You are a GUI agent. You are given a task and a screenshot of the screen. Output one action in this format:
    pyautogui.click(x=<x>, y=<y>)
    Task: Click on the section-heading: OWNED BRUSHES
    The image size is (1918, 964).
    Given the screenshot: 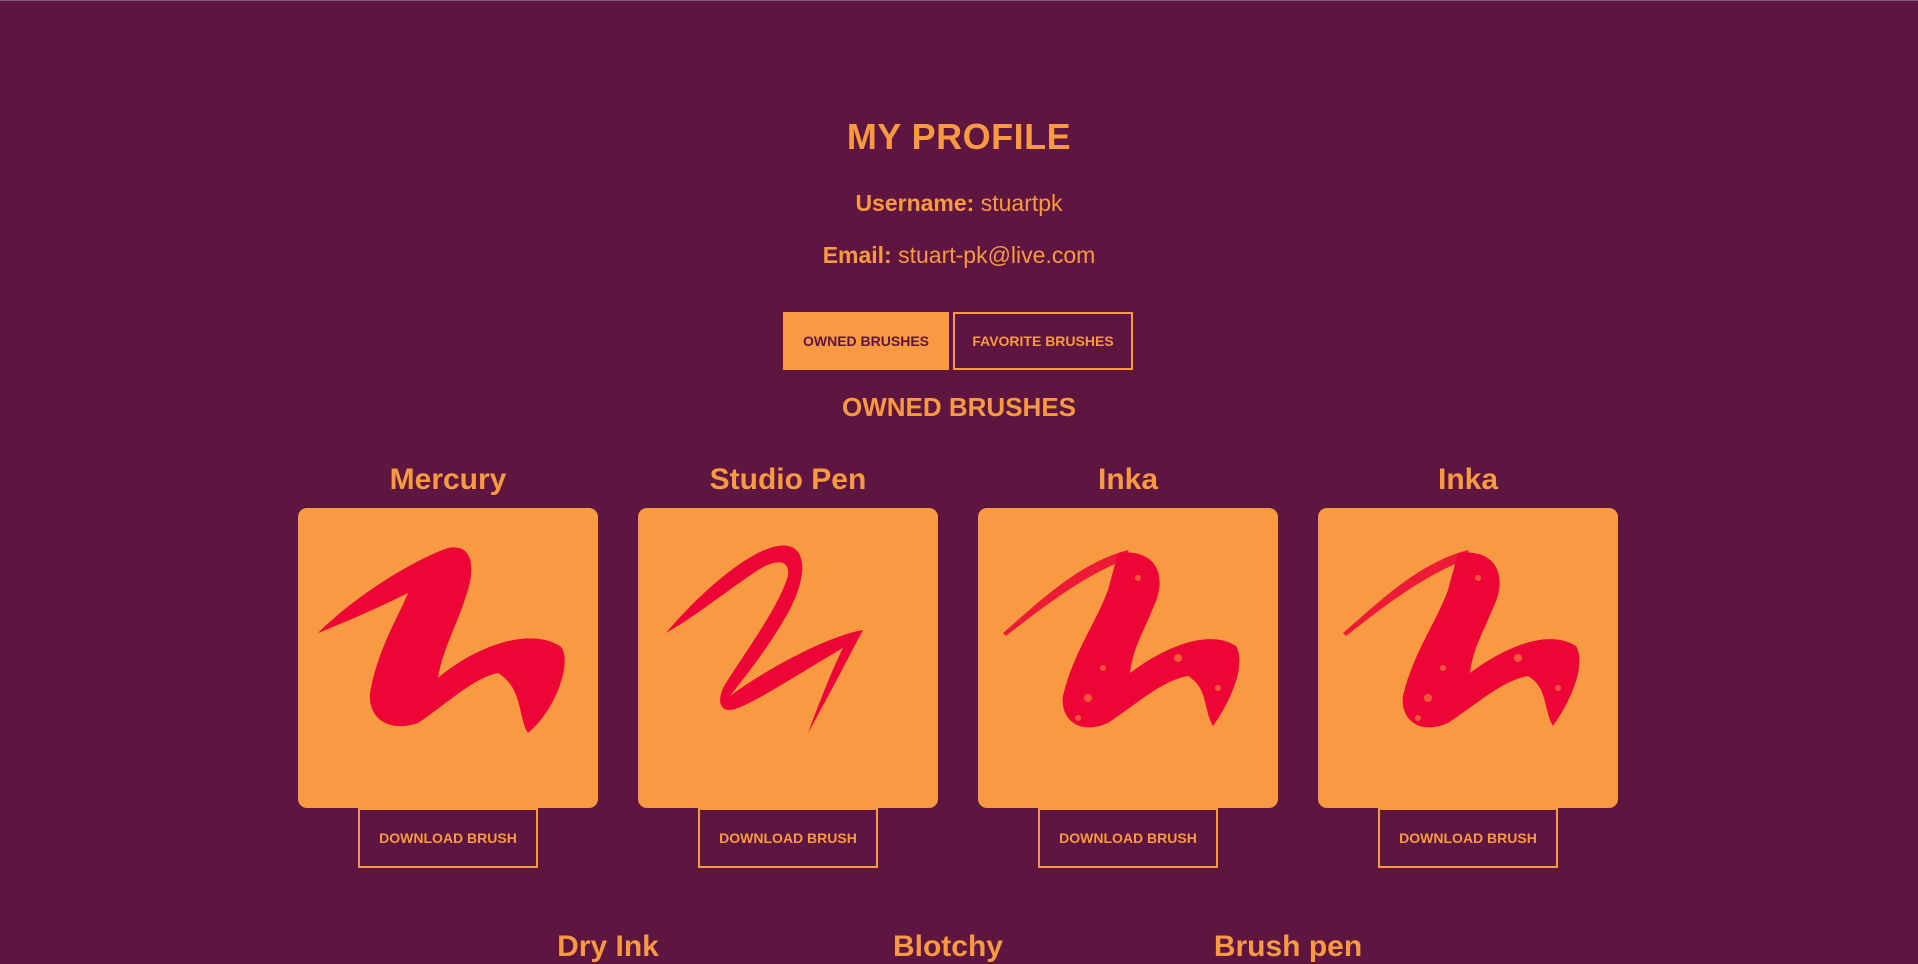 What is the action you would take?
    pyautogui.click(x=958, y=407)
    